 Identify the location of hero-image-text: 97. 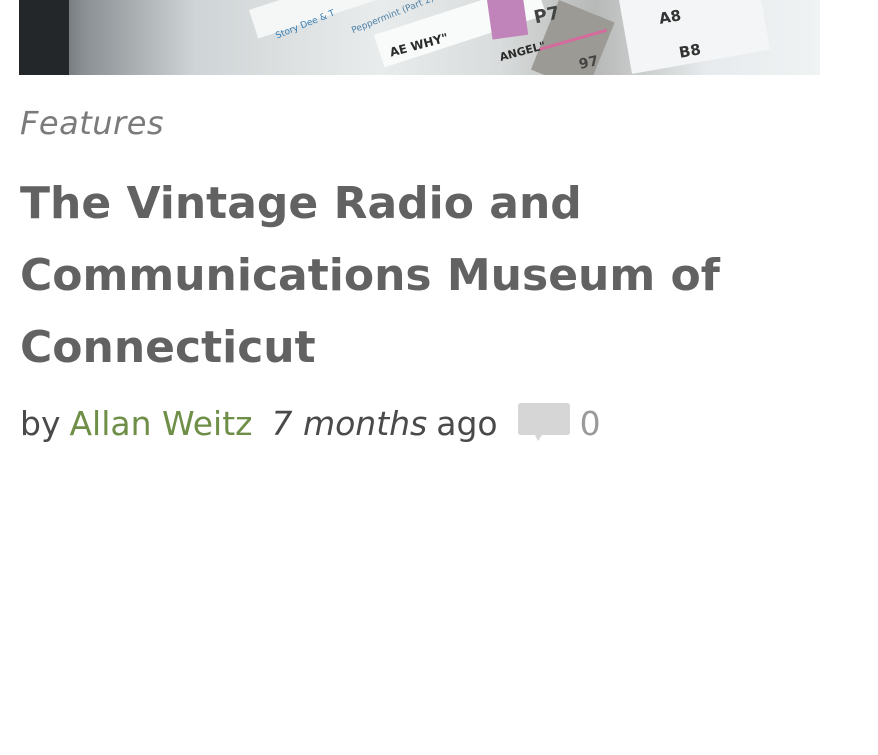
(588, 63).